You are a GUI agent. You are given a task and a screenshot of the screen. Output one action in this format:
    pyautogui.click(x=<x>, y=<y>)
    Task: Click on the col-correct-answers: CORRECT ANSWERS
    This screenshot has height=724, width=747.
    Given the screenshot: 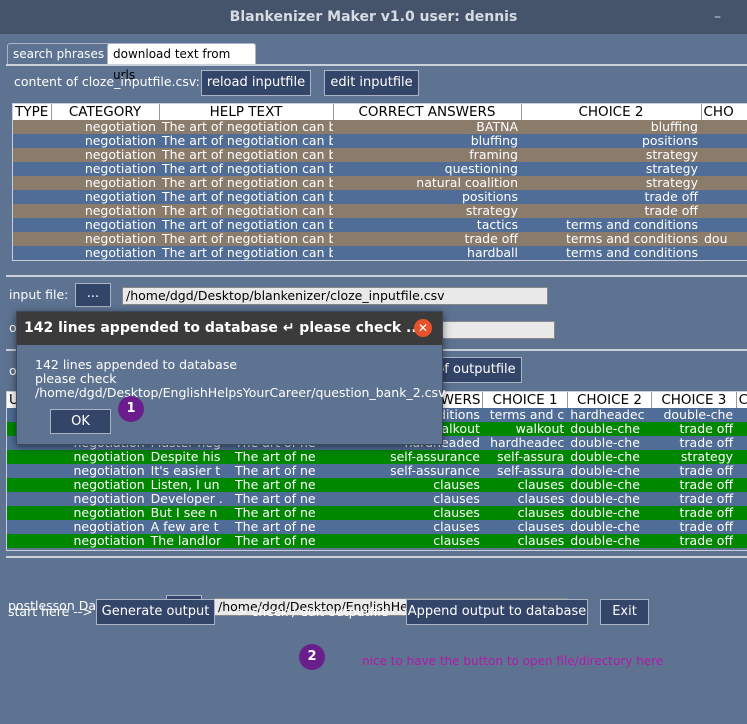 What is the action you would take?
    pyautogui.click(x=427, y=112)
    